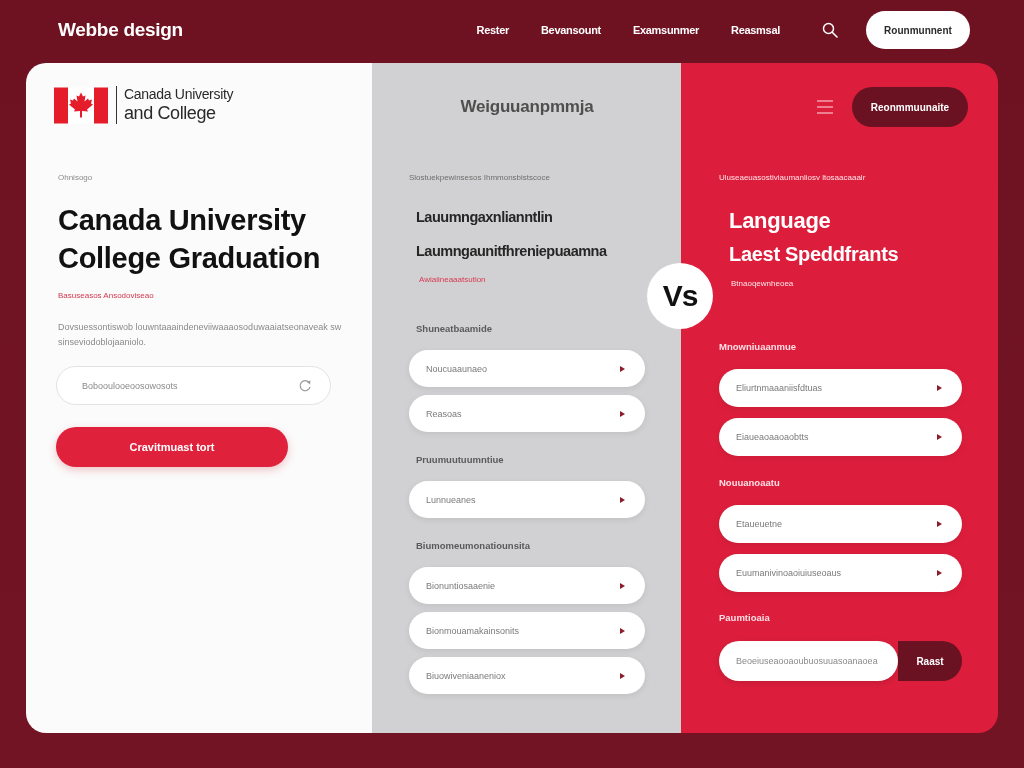 This screenshot has height=768, width=1024. Describe the element at coordinates (840, 437) in the screenshot. I see `option-row: Eiaueaoaaoaobtts` at that location.